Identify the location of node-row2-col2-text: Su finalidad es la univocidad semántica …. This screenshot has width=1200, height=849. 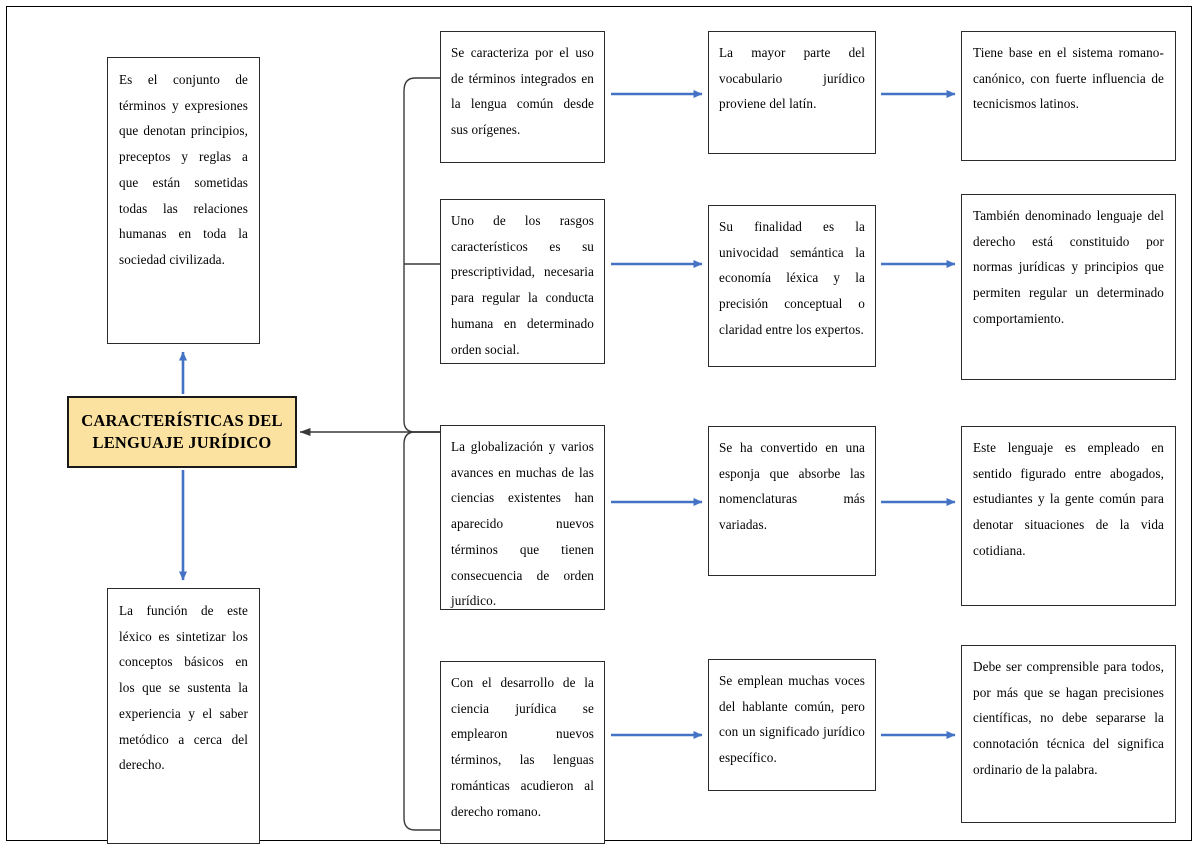
(792, 278).